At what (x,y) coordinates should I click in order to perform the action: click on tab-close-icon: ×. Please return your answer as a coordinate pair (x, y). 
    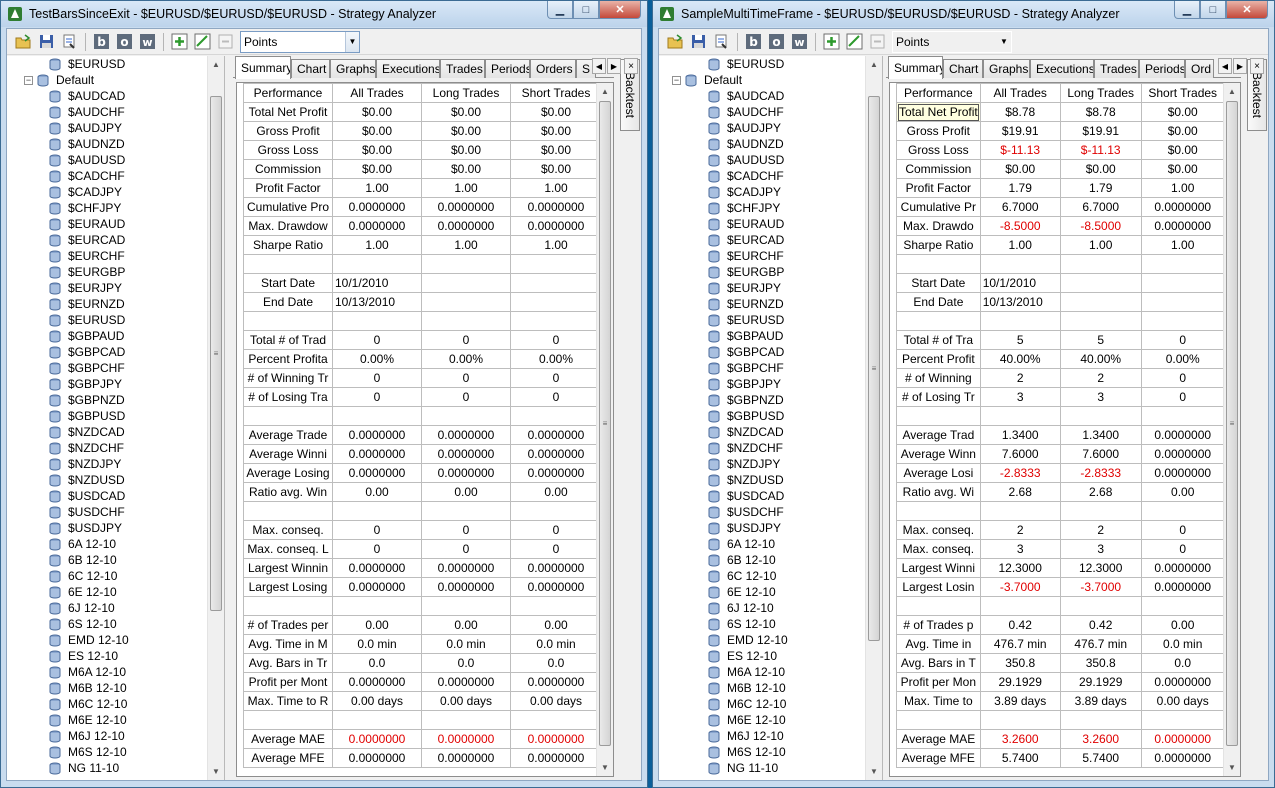
    Looking at the image, I should click on (631, 66).